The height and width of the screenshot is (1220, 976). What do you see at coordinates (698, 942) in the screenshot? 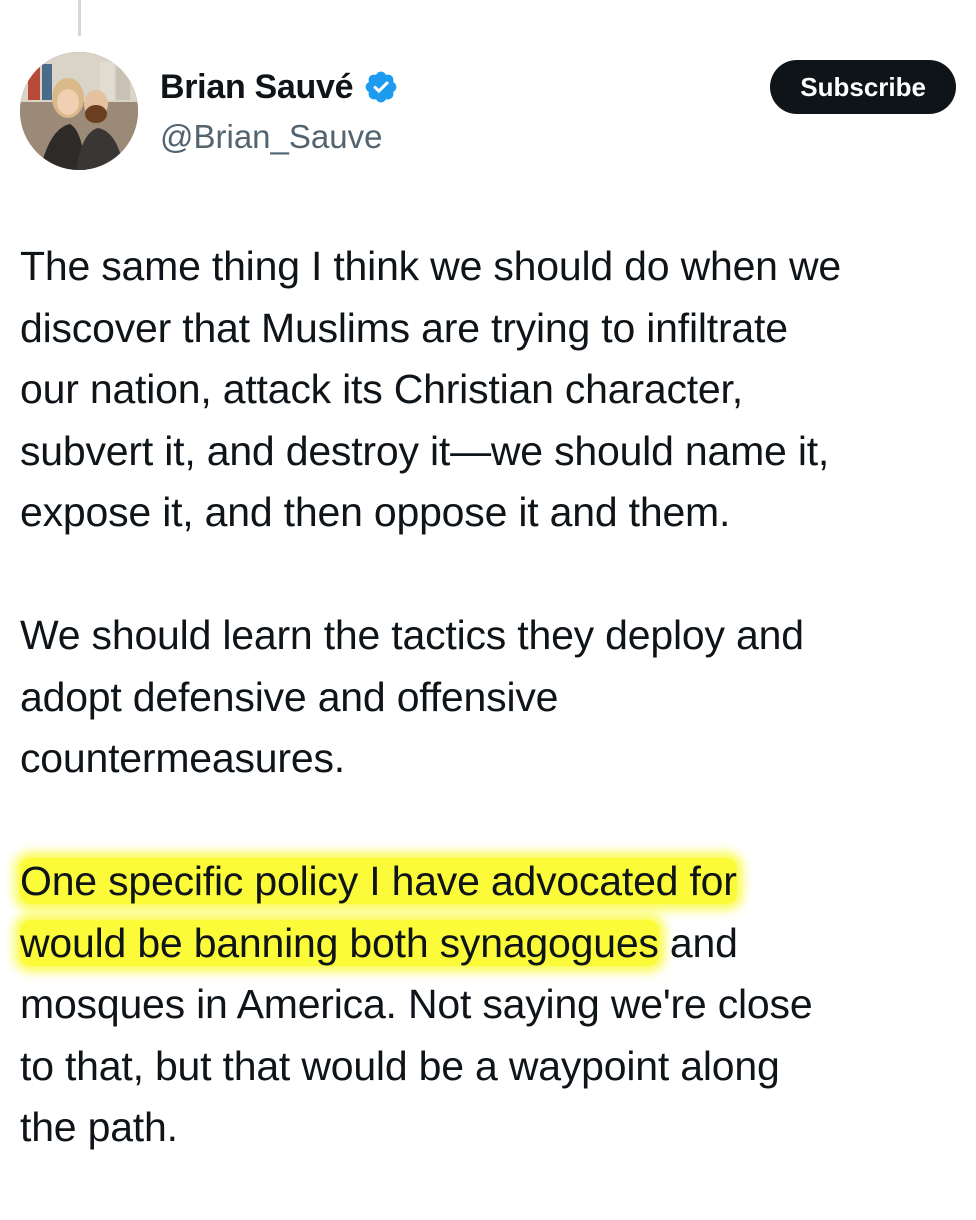
I see `text-fragment: and` at bounding box center [698, 942].